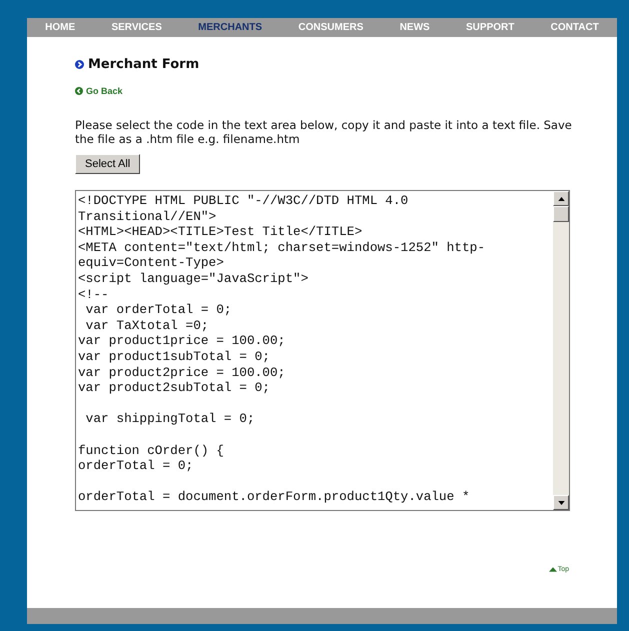  Describe the element at coordinates (490, 27) in the screenshot. I see `nav-tab: SUPPORT` at that location.